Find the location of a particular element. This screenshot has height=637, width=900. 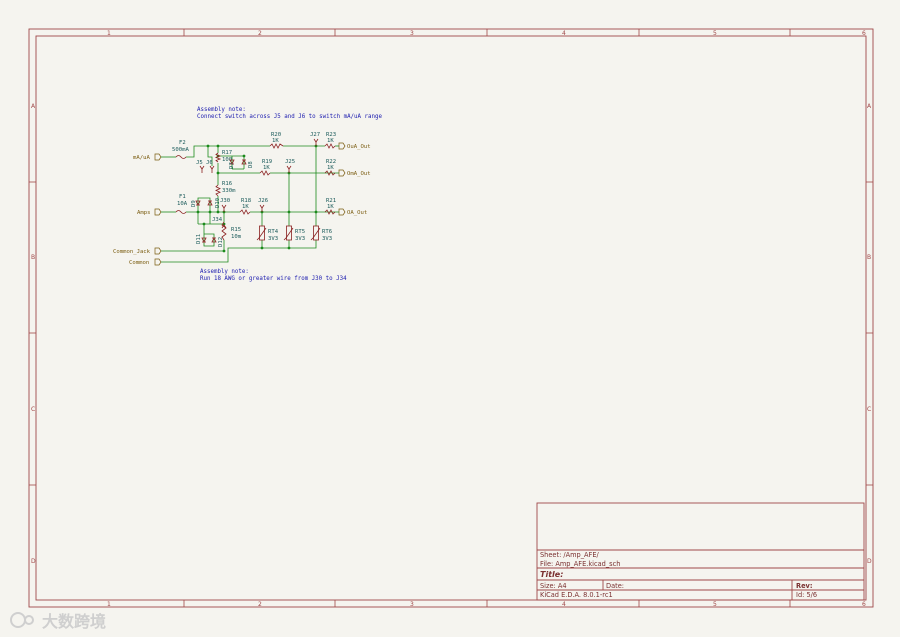

diode-d11: D11 is located at coordinates (201, 239).